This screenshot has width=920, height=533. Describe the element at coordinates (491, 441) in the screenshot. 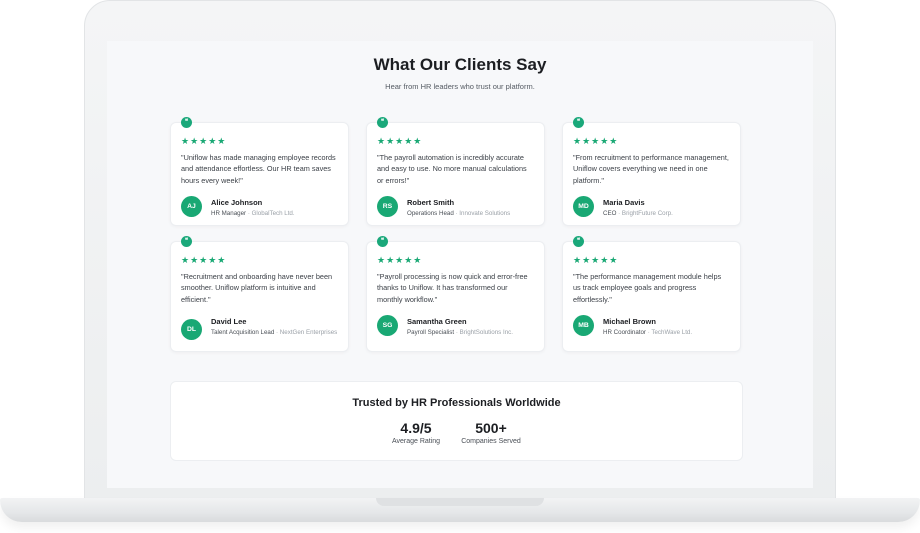

I see `stat-label-companies: Companies Served` at that location.